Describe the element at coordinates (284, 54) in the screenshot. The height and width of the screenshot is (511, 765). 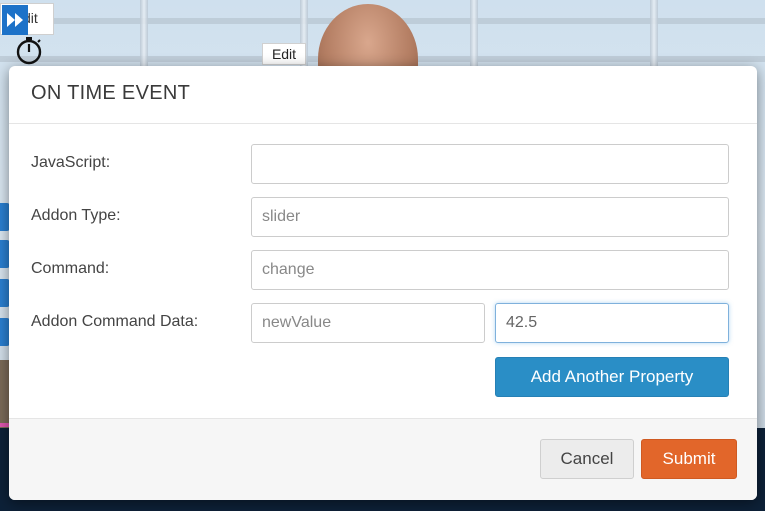
I see `edit-tag-button: Edit` at that location.